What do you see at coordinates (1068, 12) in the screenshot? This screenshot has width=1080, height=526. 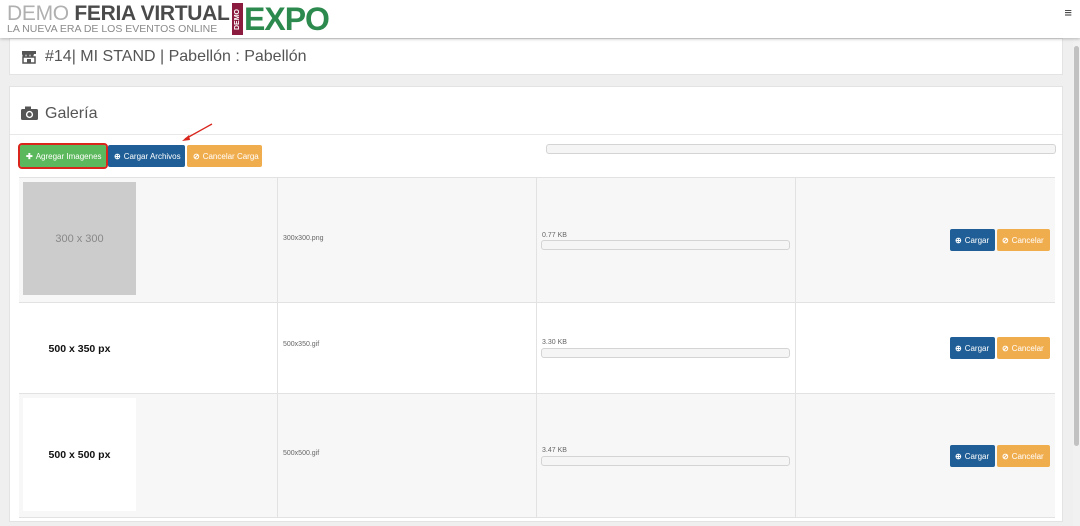 I see `hamburger-menu-icon: ≡` at bounding box center [1068, 12].